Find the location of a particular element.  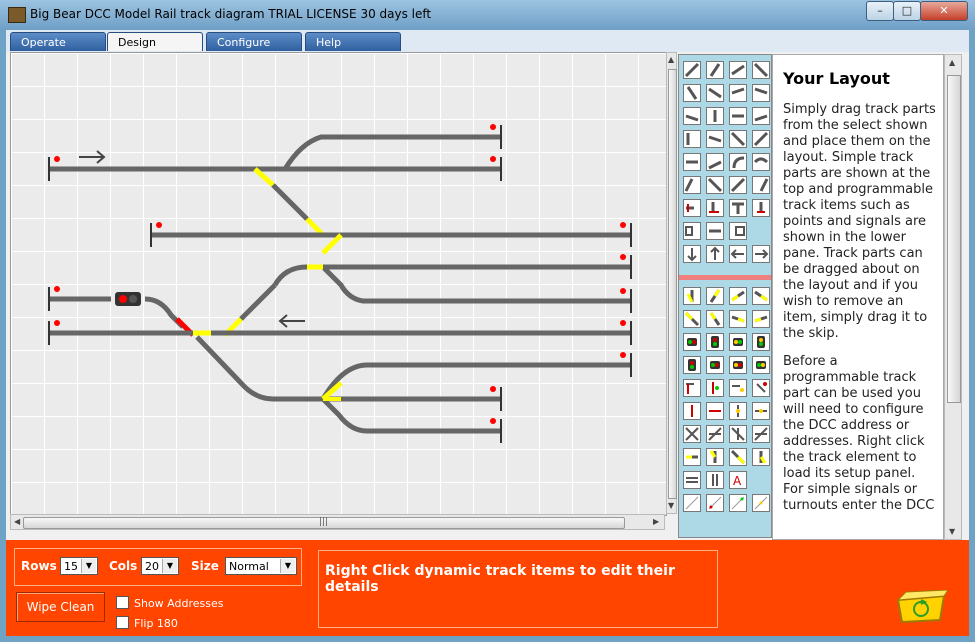

tab-help: Help is located at coordinates (353, 41).